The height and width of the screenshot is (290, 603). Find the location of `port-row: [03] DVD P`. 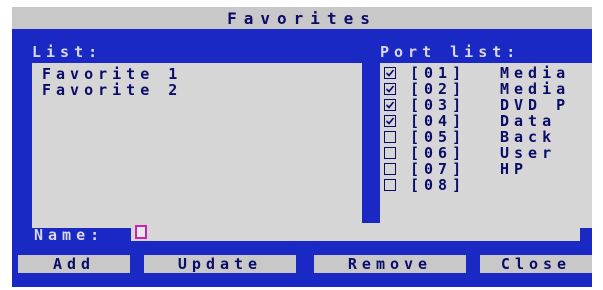

port-row: [03] DVD P is located at coordinates (475, 105).